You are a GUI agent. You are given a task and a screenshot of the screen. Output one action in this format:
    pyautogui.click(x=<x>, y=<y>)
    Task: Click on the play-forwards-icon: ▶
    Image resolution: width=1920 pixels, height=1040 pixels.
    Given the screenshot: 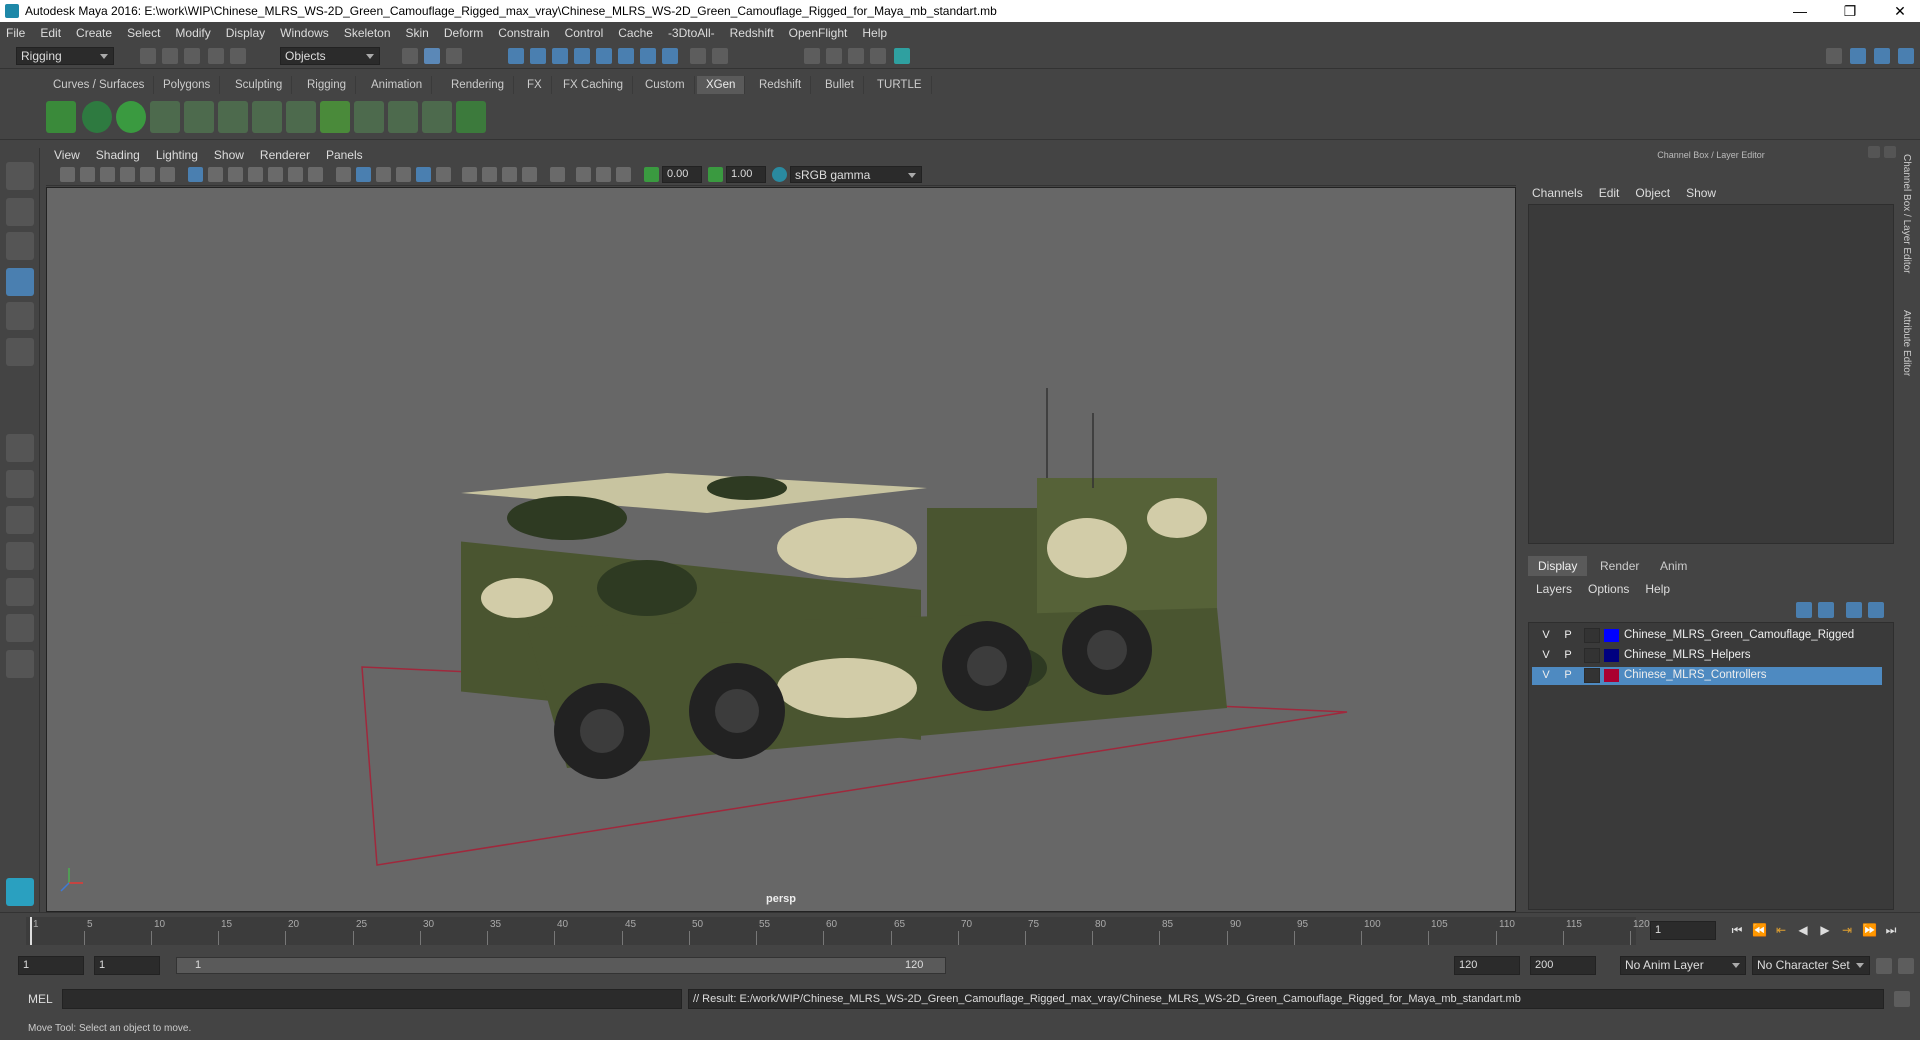 What is the action you would take?
    pyautogui.click(x=1825, y=930)
    